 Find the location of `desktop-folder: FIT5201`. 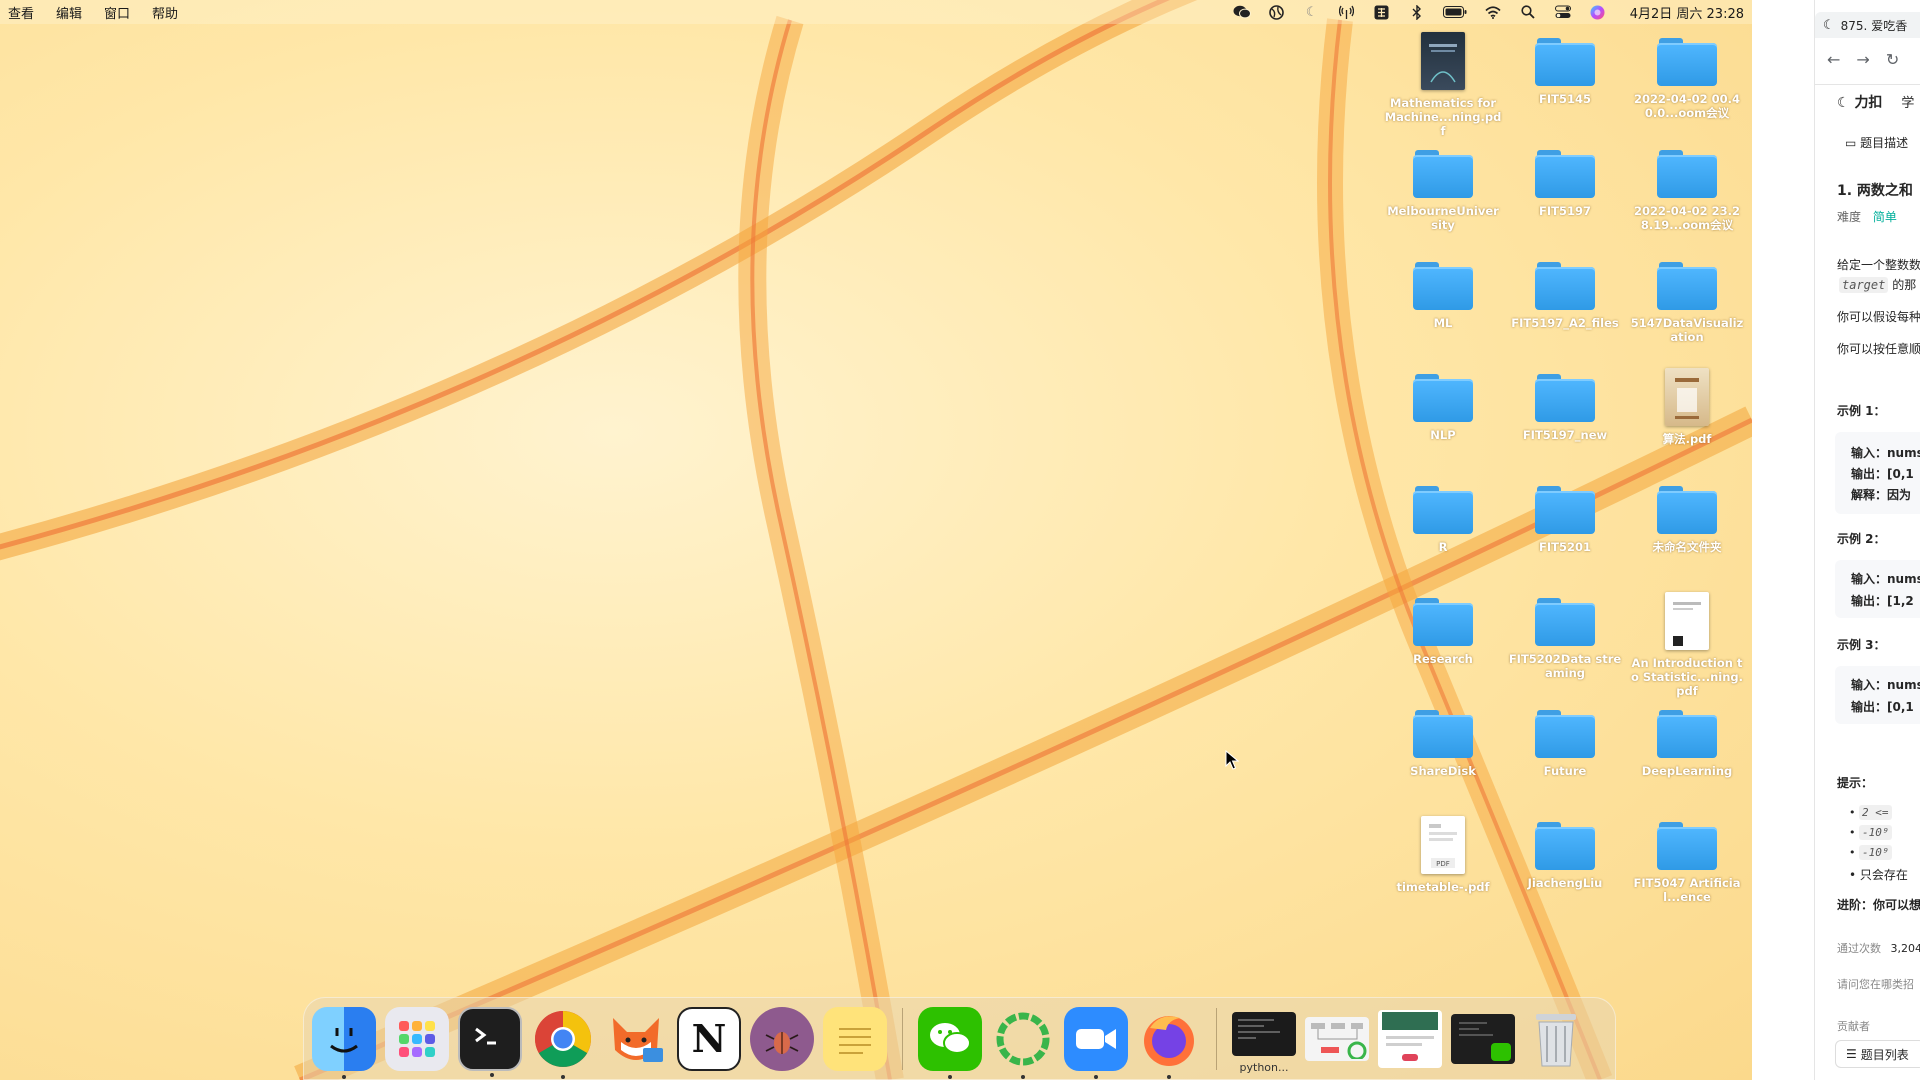

desktop-folder: FIT5201 is located at coordinates (1565, 517).